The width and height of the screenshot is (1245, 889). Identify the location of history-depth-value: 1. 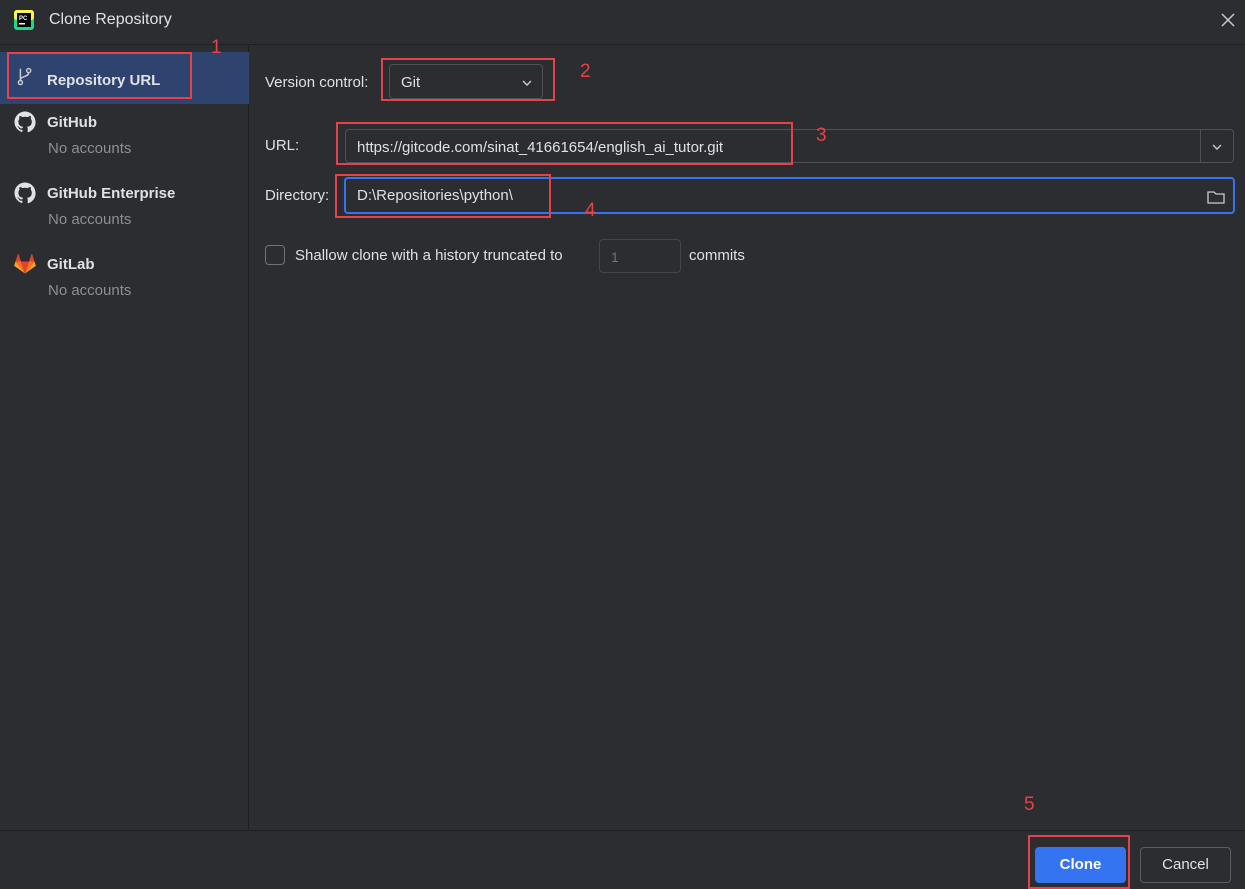
(615, 257).